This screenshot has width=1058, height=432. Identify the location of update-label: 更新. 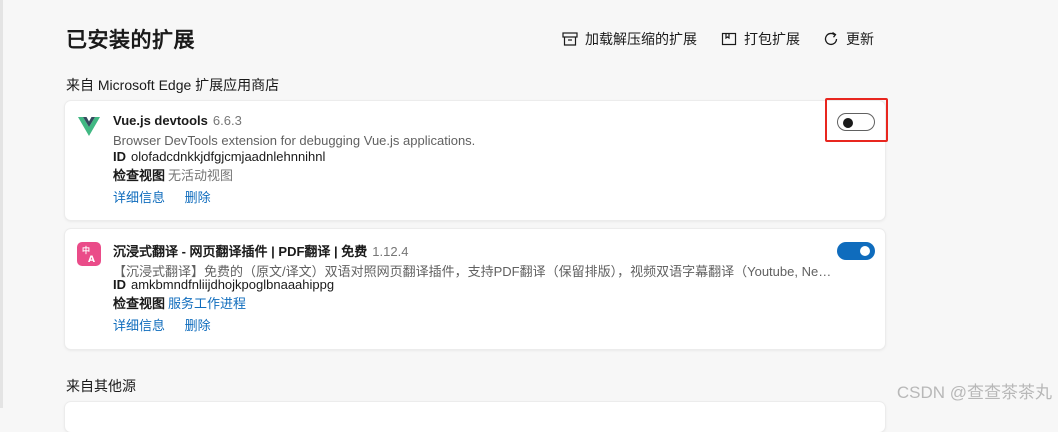
(860, 39).